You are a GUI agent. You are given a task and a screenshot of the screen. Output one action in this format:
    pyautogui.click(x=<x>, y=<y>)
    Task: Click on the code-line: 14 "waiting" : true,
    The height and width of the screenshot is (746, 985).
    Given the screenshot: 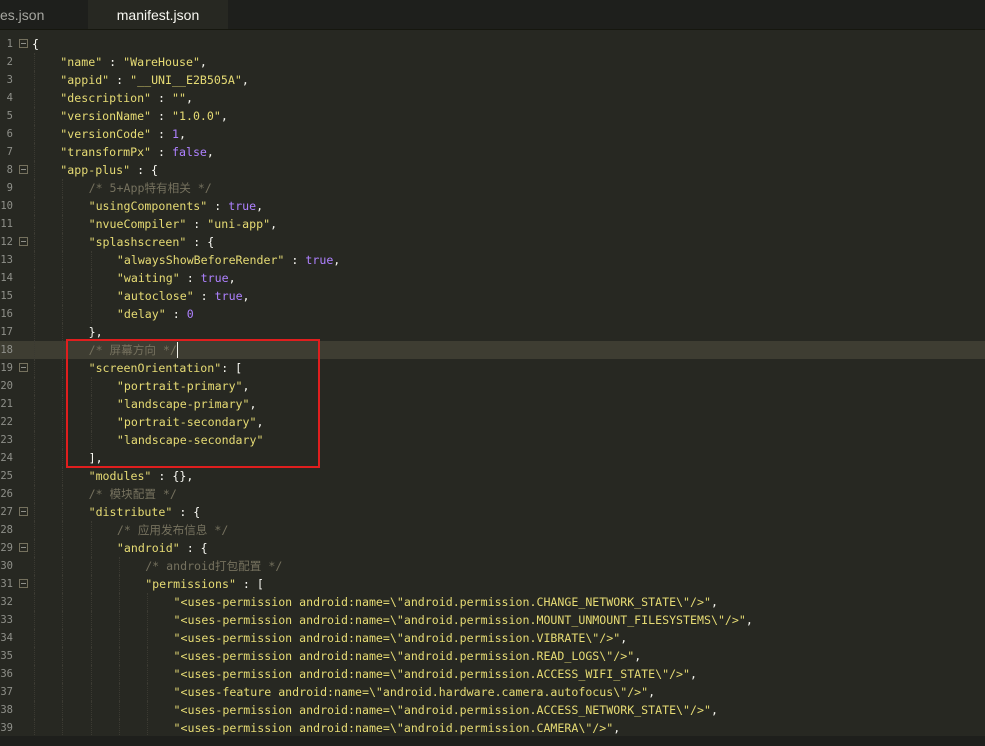 What is the action you would take?
    pyautogui.click(x=492, y=278)
    